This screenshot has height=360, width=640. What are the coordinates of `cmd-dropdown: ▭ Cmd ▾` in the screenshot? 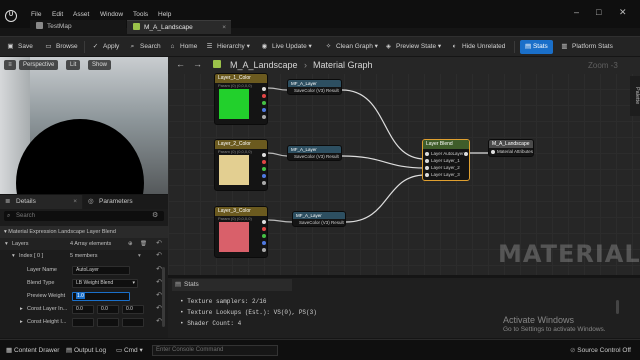 It's located at (129, 350).